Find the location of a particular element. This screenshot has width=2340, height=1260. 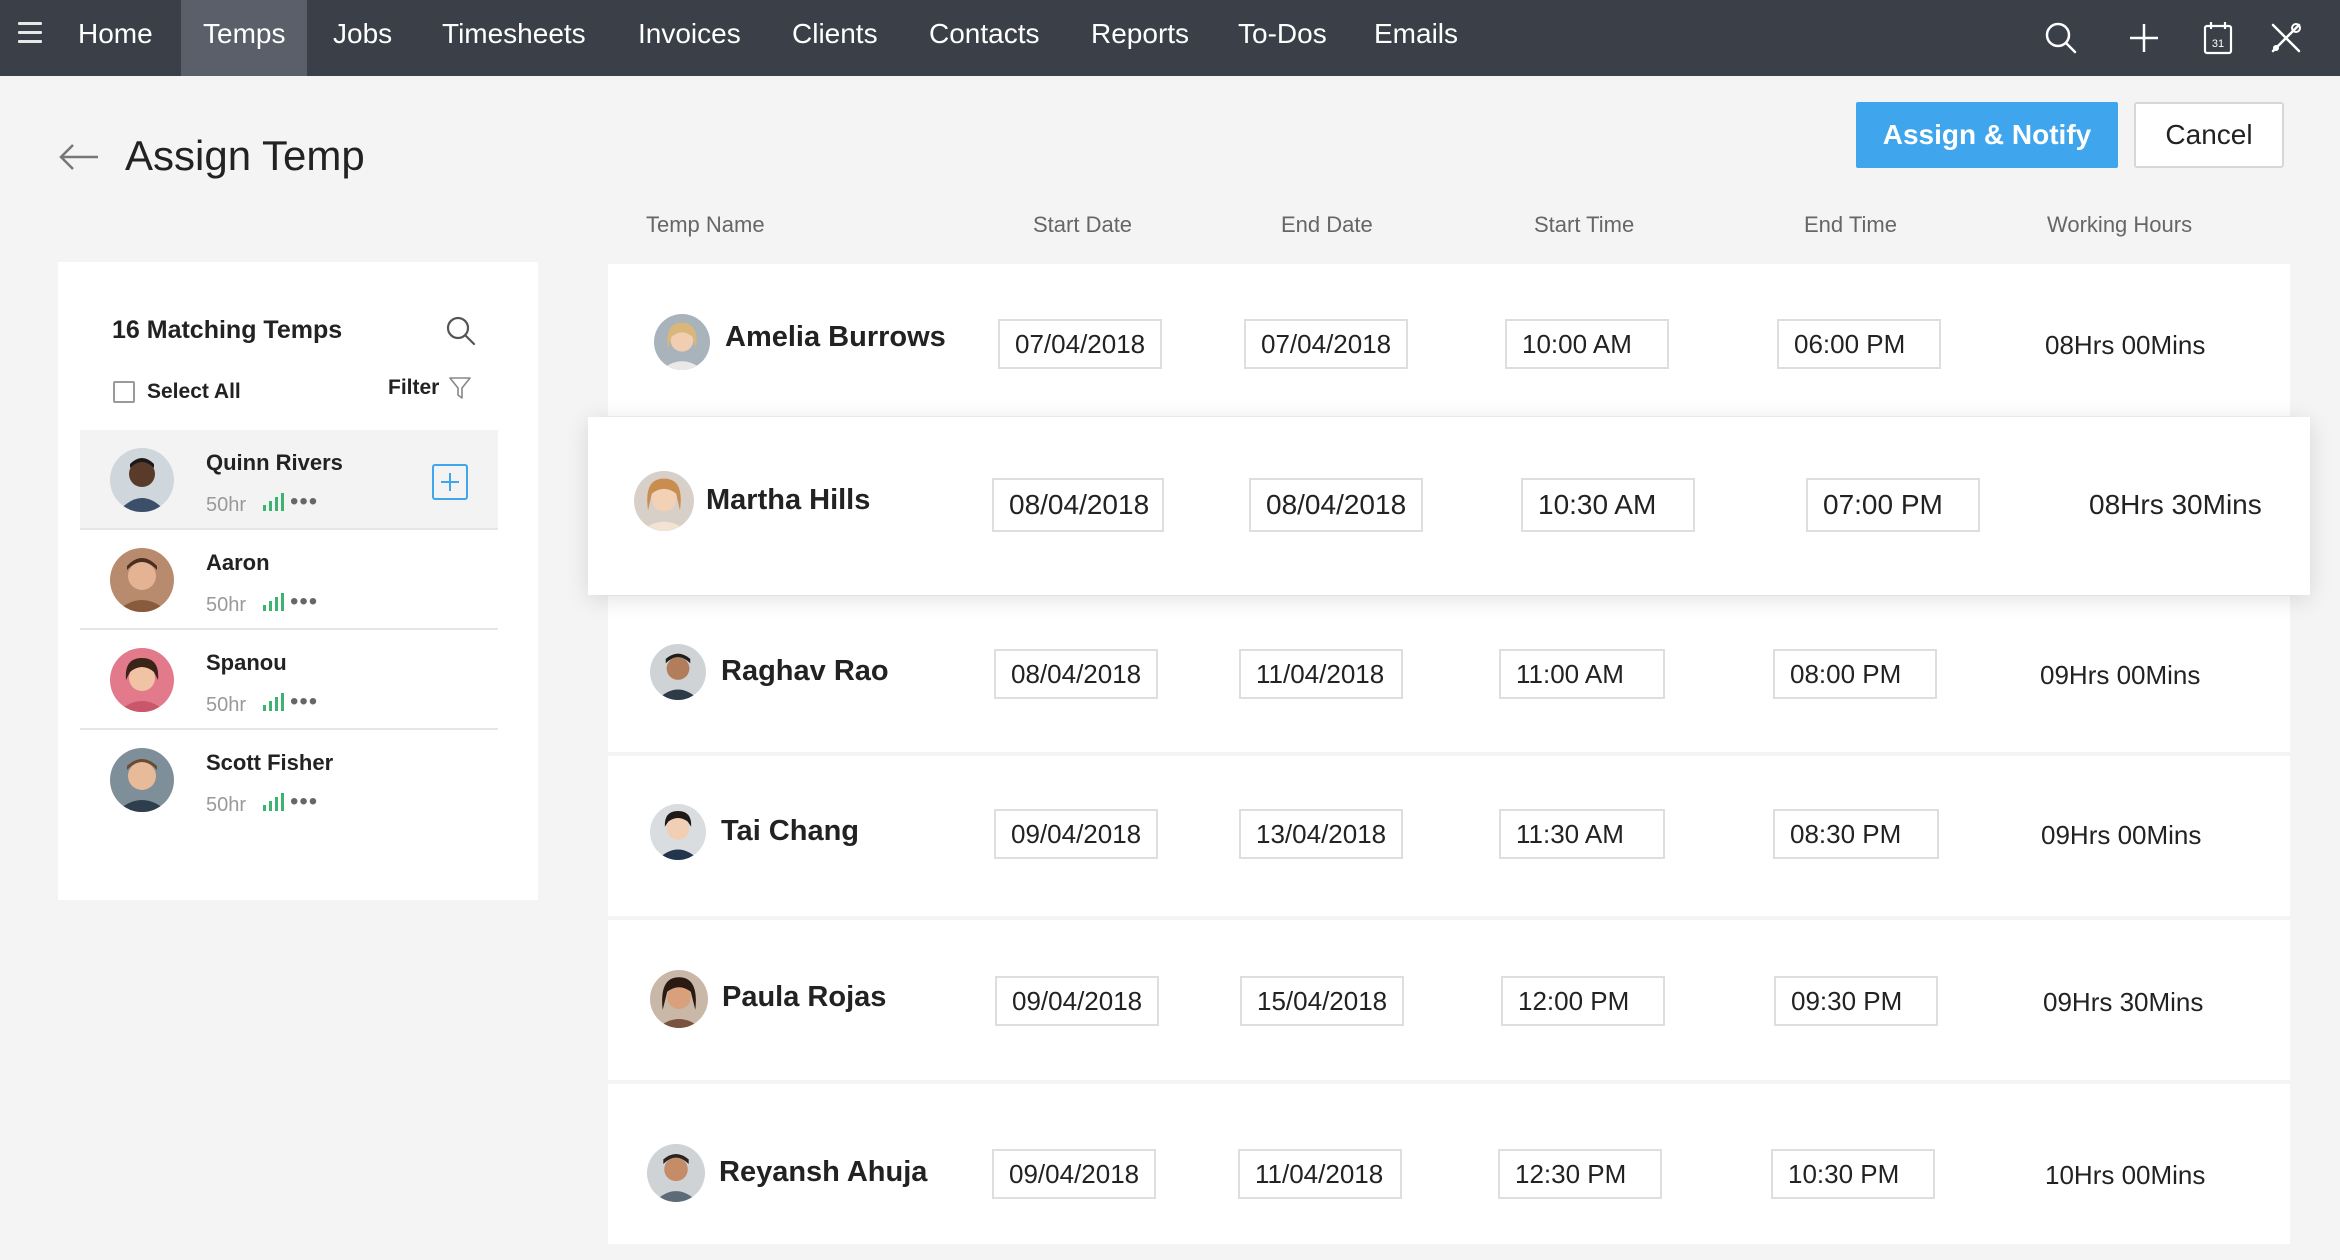

start-time-input: 12:00 PM is located at coordinates (1583, 1001).